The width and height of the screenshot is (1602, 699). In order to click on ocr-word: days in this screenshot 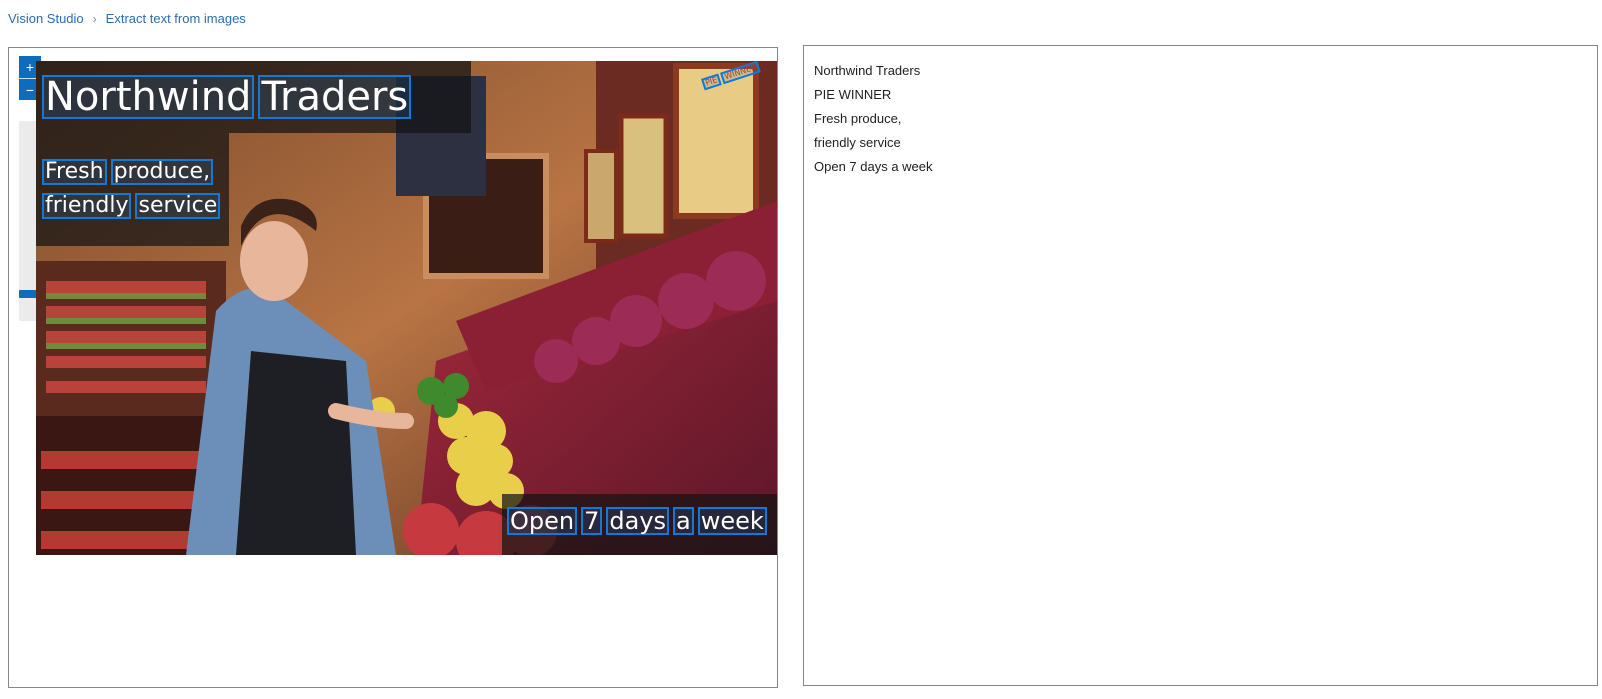, I will do `click(638, 521)`.